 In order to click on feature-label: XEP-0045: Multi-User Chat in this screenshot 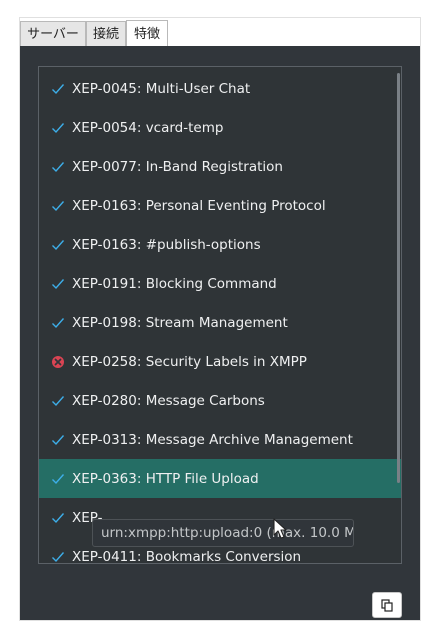, I will do `click(161, 88)`.